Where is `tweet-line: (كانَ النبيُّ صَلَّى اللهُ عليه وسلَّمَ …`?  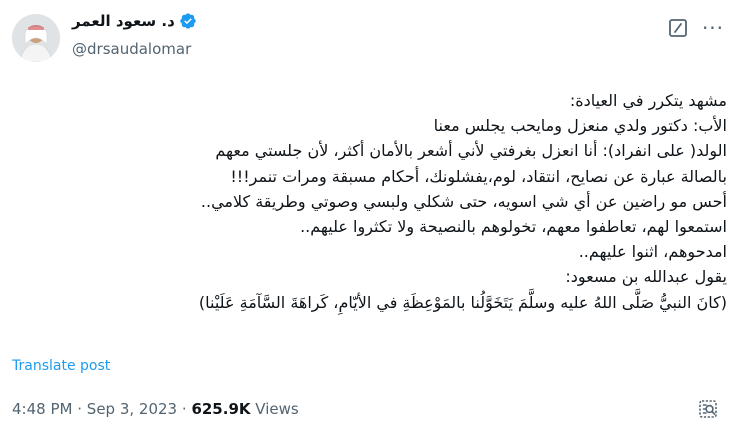 tweet-line: (كانَ النبيُّ صَلَّى اللهُ عليه وسلَّمَ … is located at coordinates (462, 302).